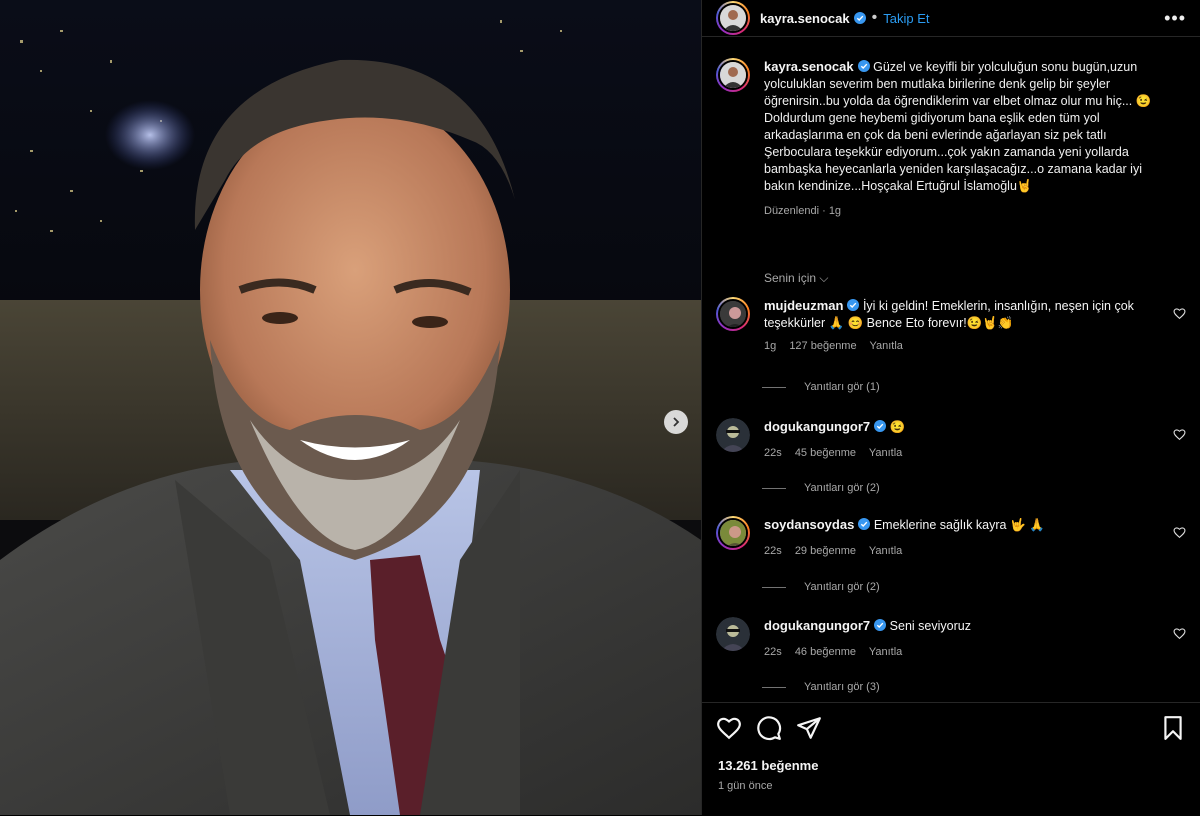 The height and width of the screenshot is (816, 1200). What do you see at coordinates (951, 18) in the screenshot?
I see `post-header: kayra.senocak • Takip Et •••` at bounding box center [951, 18].